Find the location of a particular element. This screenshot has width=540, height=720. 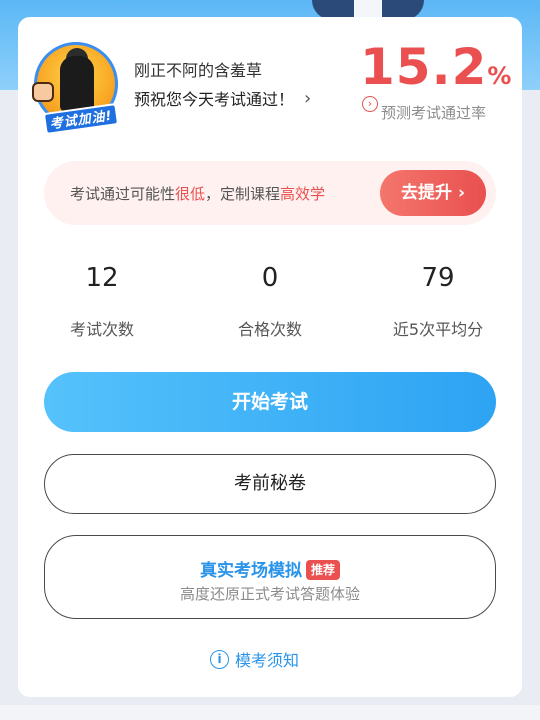

exam-notice-label: 模考须知 is located at coordinates (267, 660).